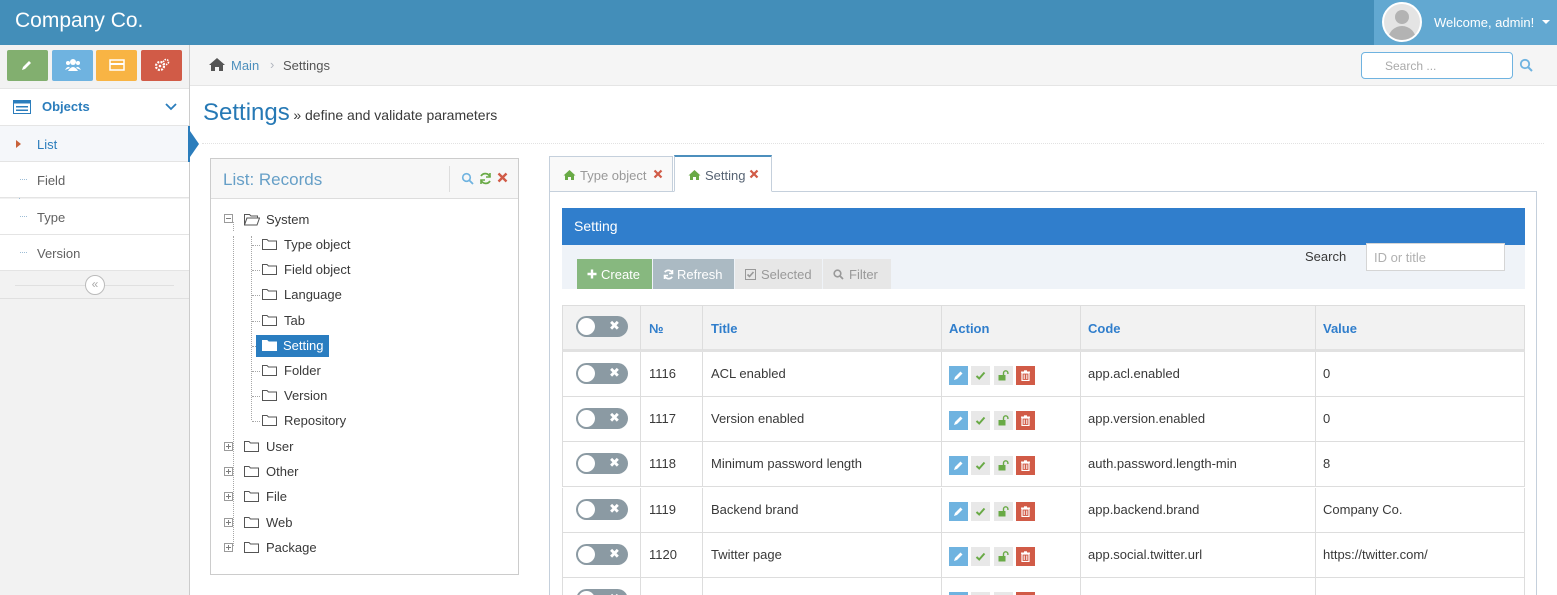 This screenshot has width=1557, height=595. I want to click on caret-down-icon, so click(1546, 22).